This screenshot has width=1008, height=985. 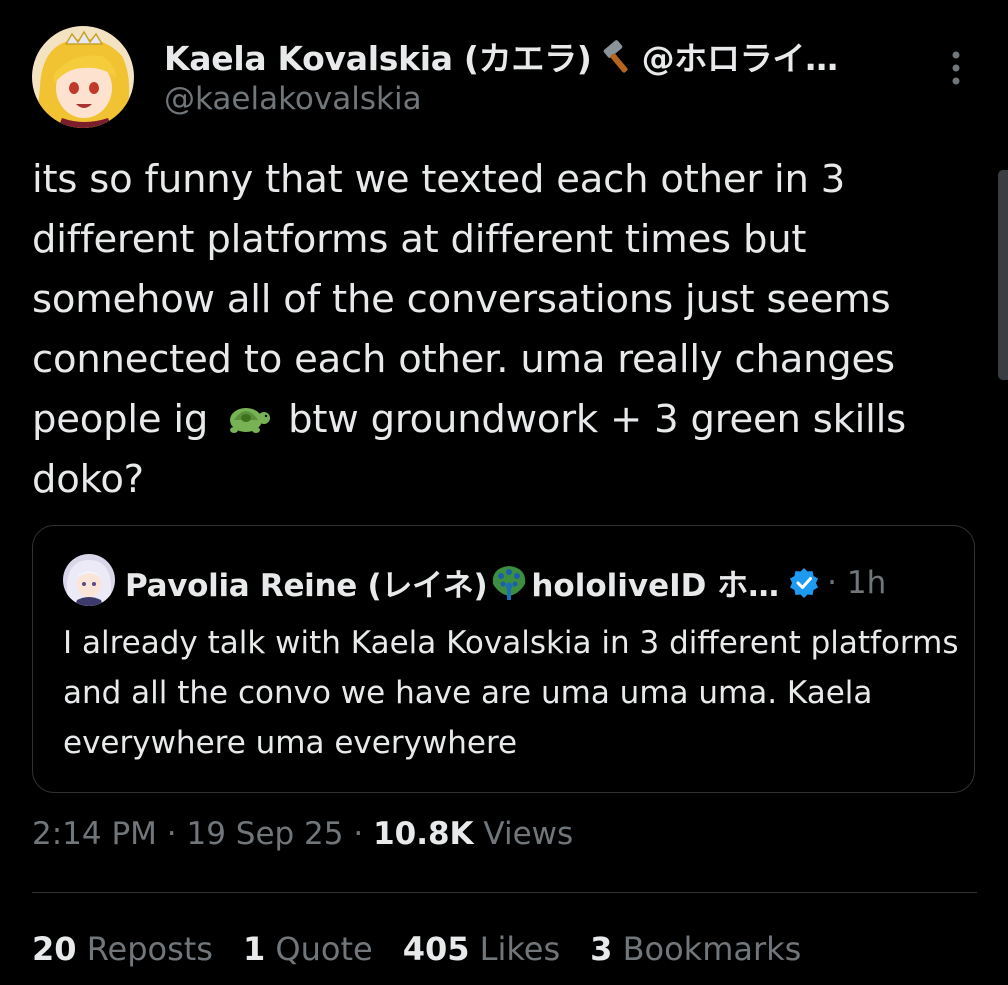 What do you see at coordinates (857, 582) in the screenshot?
I see `quote-timestamp: · 1h` at bounding box center [857, 582].